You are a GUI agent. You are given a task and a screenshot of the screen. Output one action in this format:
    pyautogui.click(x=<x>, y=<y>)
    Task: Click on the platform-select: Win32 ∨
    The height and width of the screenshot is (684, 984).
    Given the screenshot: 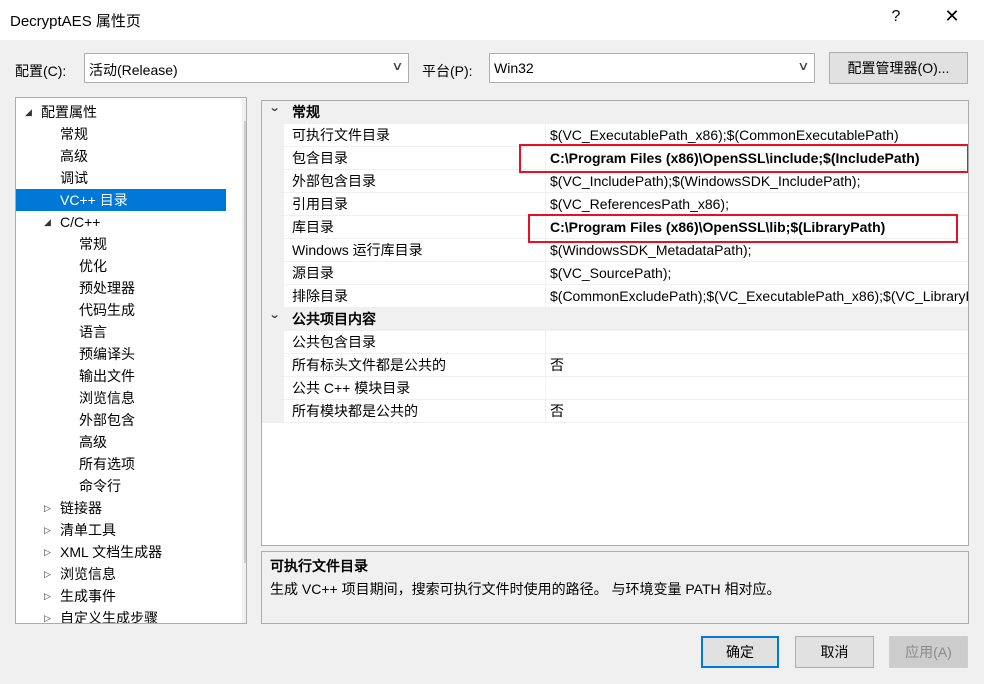 What is the action you would take?
    pyautogui.click(x=652, y=68)
    